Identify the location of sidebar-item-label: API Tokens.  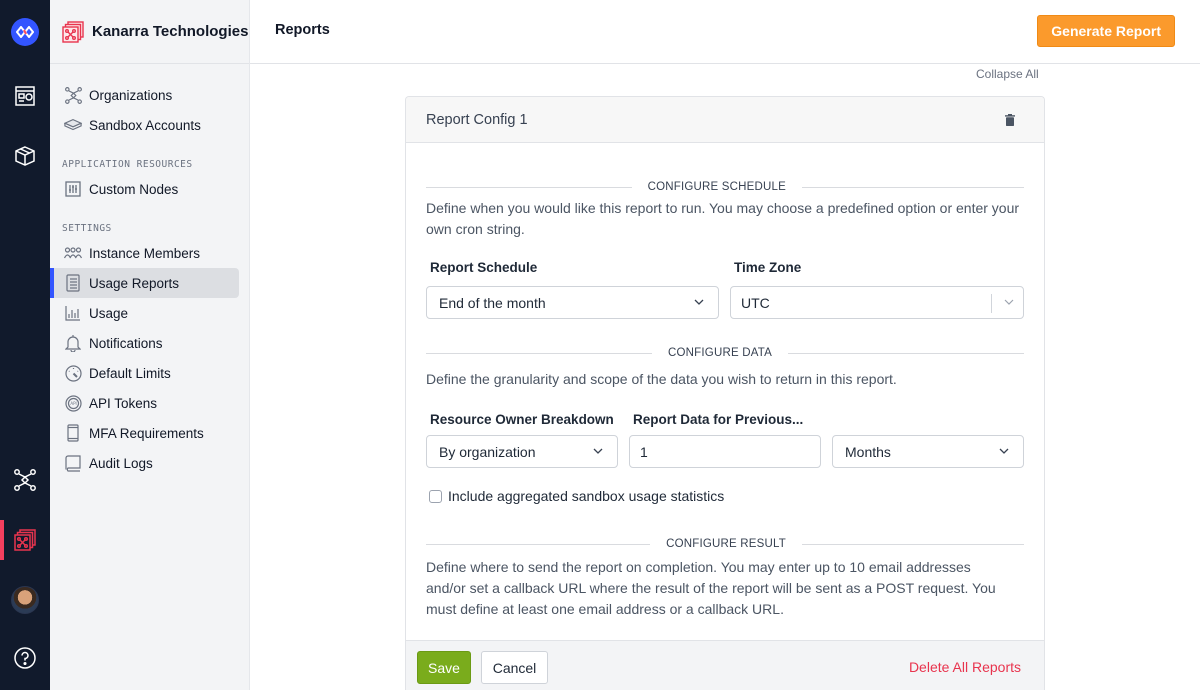
(123, 403).